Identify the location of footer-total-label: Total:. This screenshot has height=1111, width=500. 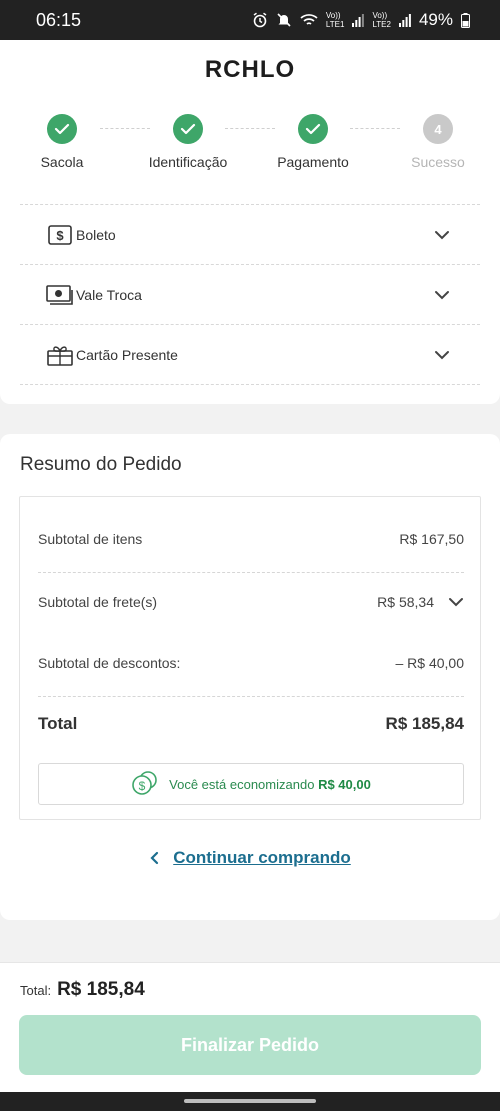
(36, 990).